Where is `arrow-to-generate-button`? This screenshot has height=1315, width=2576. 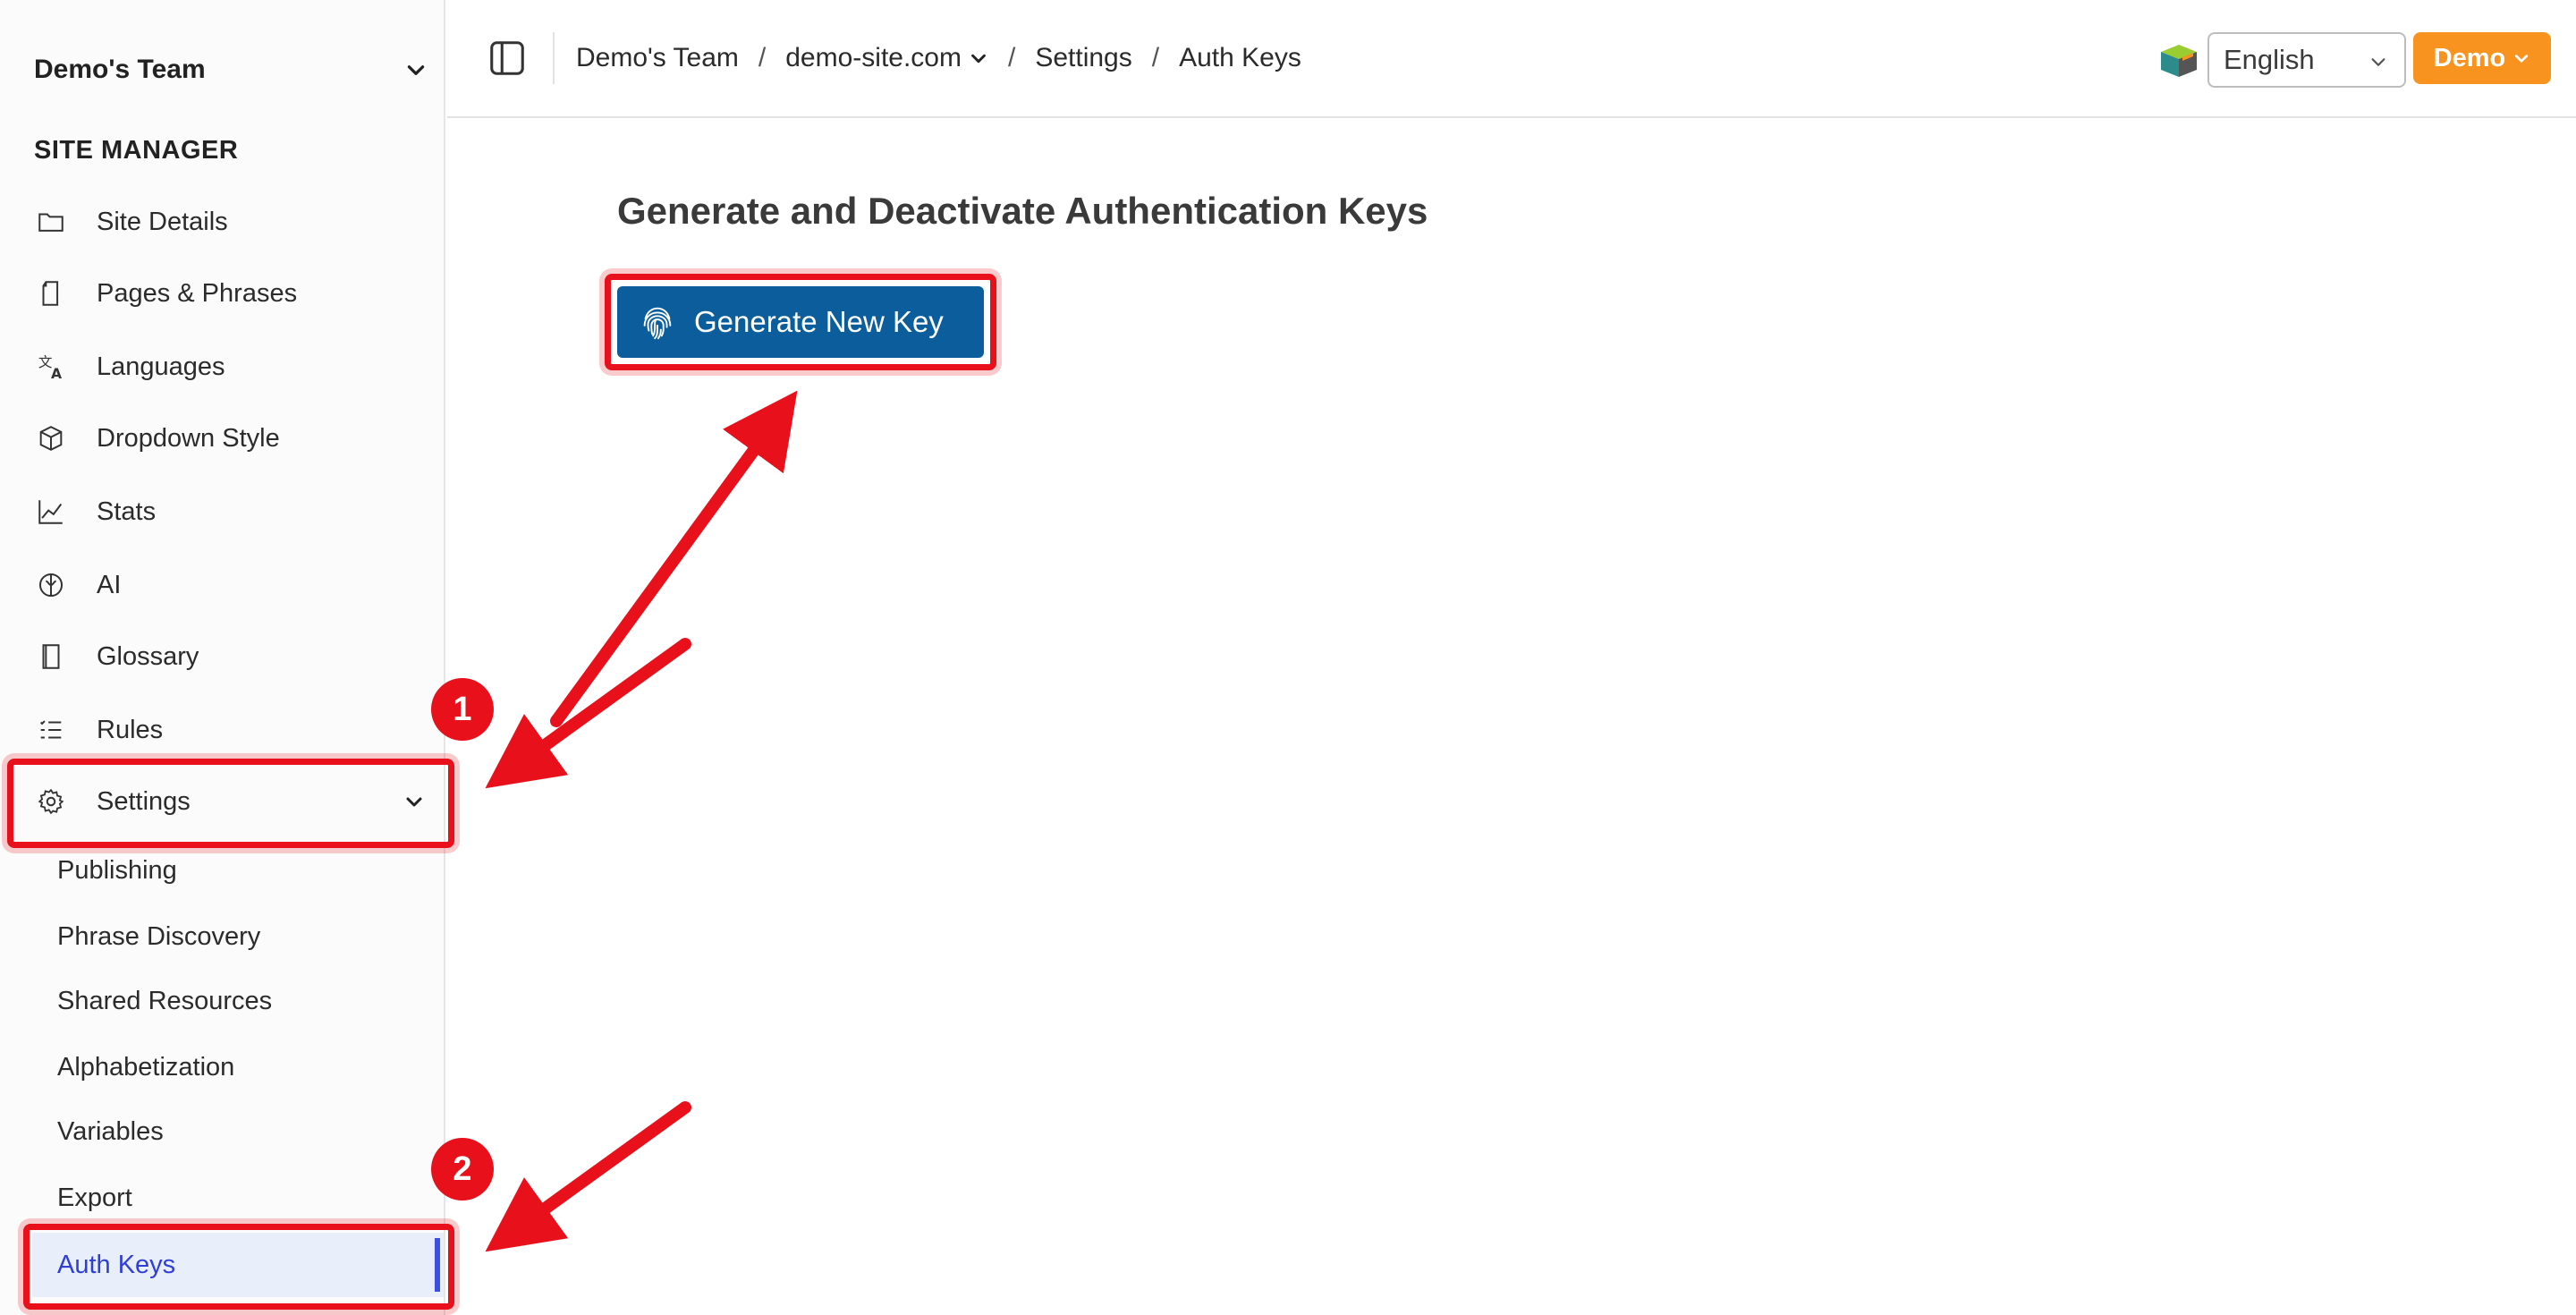 arrow-to-generate-button is located at coordinates (674, 558).